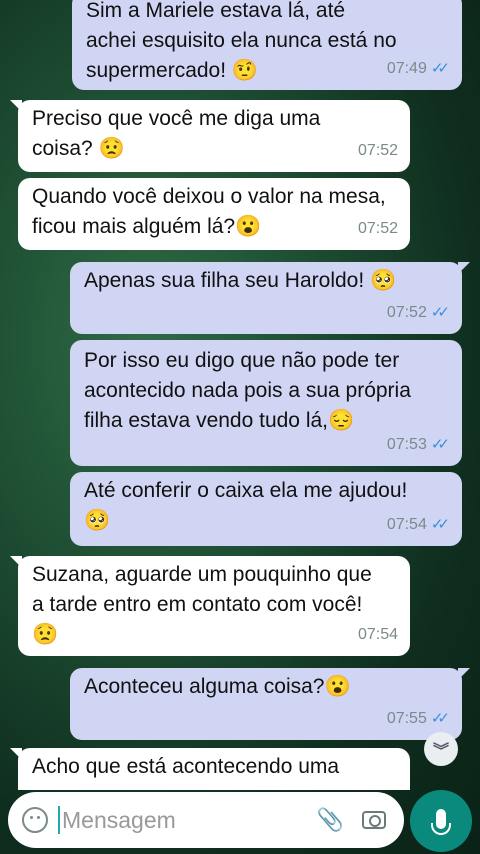 The height and width of the screenshot is (854, 480). Describe the element at coordinates (186, 766) in the screenshot. I see `message-text: Acho que está acontecendo uma` at that location.